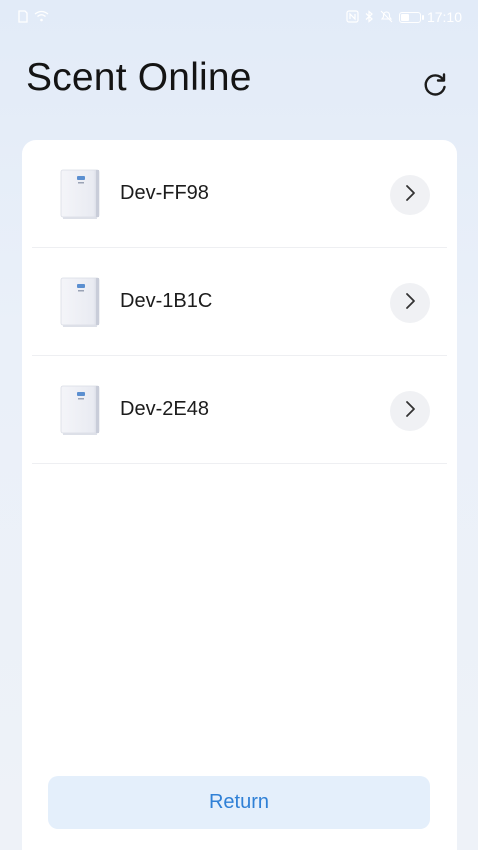  Describe the element at coordinates (239, 802) in the screenshot. I see `return-button: Return` at that location.